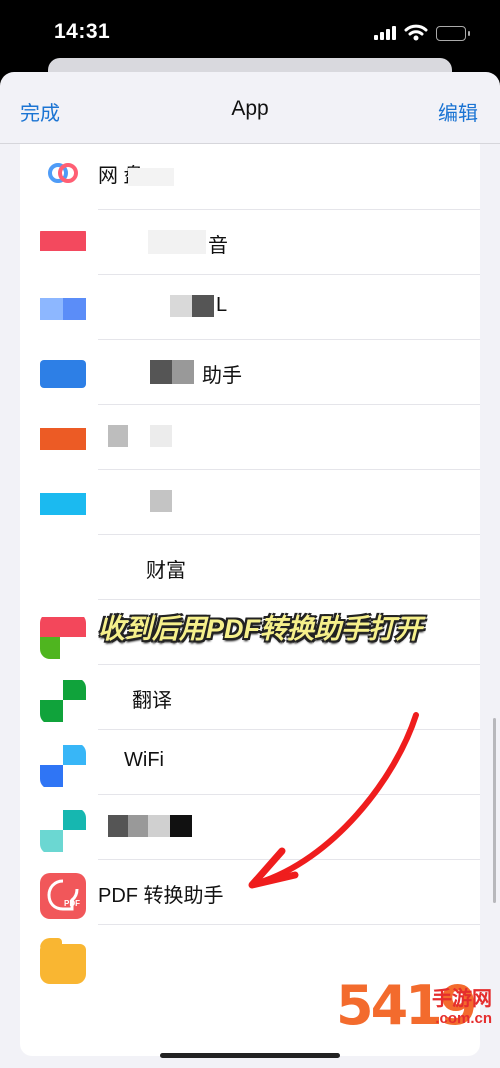 This screenshot has height=1068, width=500. I want to click on watermark-domain: .com.cn, so click(463, 1018).